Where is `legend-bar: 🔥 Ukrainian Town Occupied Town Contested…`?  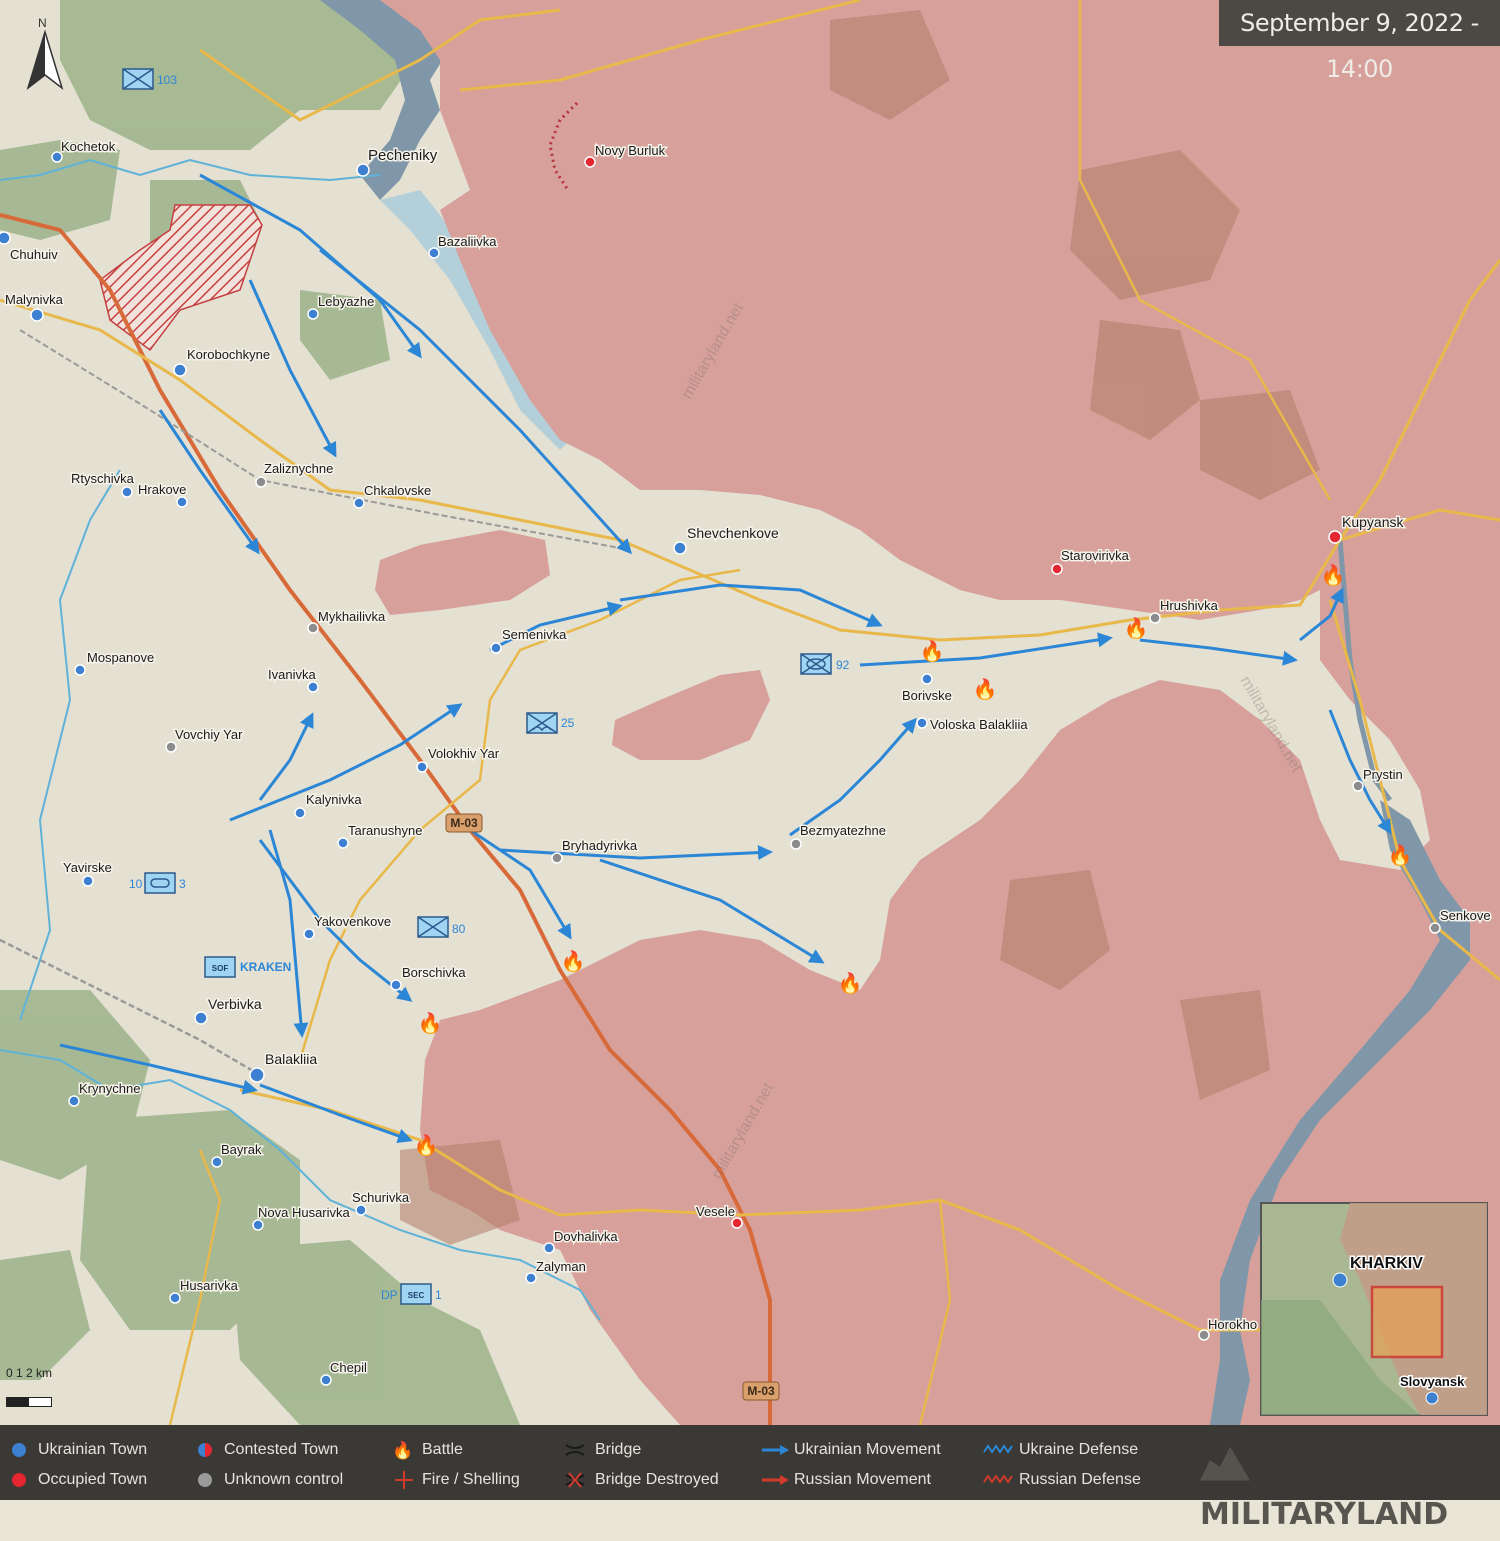 legend-bar: 🔥 Ukrainian Town Occupied Town Contested… is located at coordinates (750, 1478).